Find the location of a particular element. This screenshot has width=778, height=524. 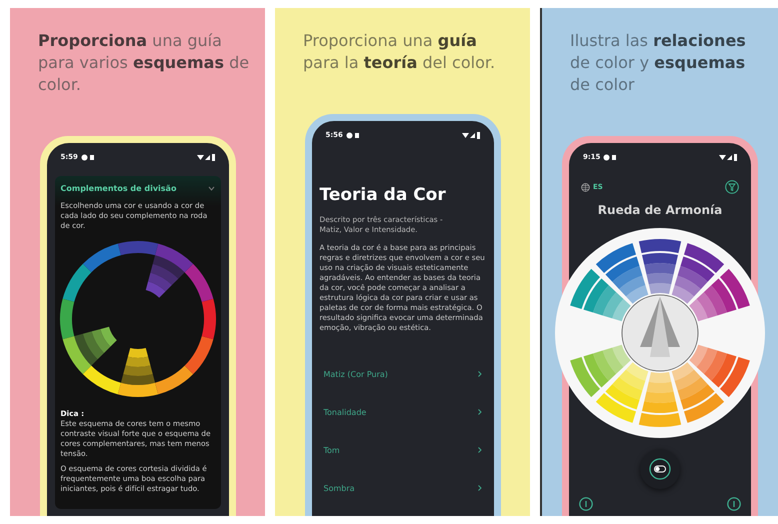

topic-item: Sombra is located at coordinates (403, 488).